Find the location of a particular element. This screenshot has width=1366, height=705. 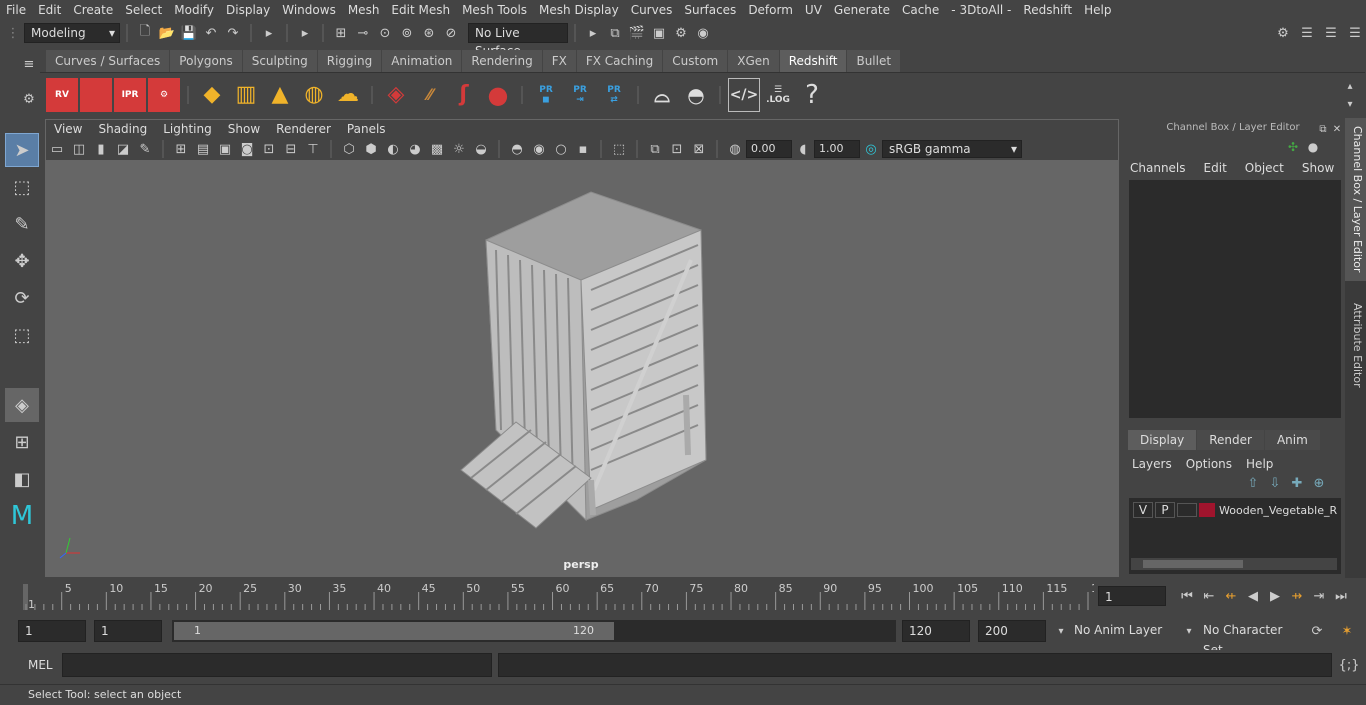

scale-tool-icon: ⬚ is located at coordinates (22, 335).